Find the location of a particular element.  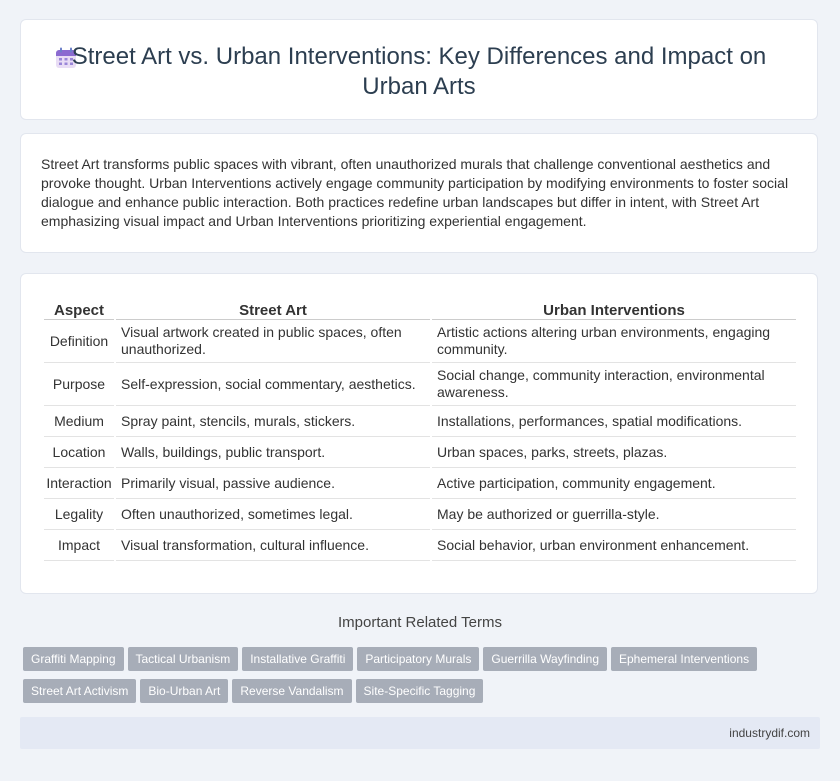

table-cell: Often unauthorized, sometimes legal. is located at coordinates (273, 514).